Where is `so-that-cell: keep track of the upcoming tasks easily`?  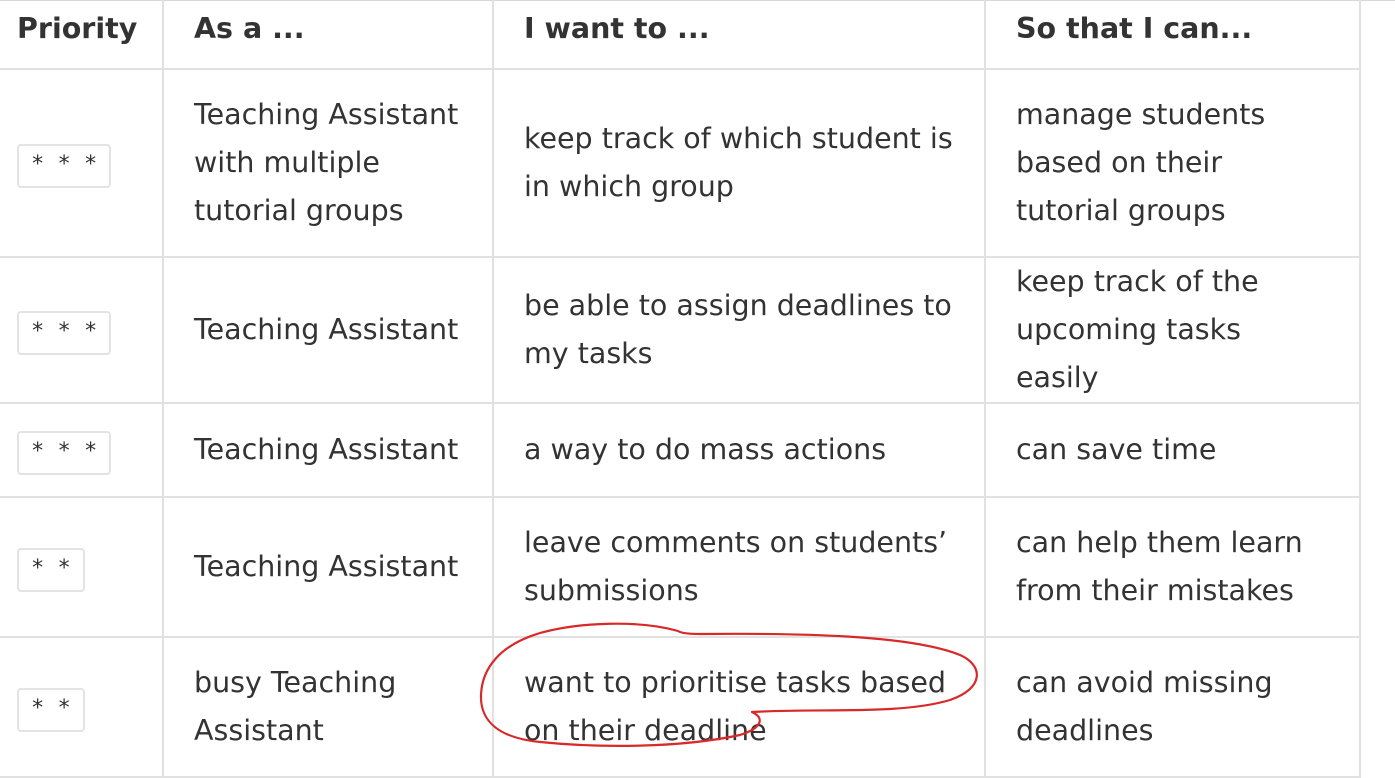 so-that-cell: keep track of the upcoming tasks easily is located at coordinates (1172, 330).